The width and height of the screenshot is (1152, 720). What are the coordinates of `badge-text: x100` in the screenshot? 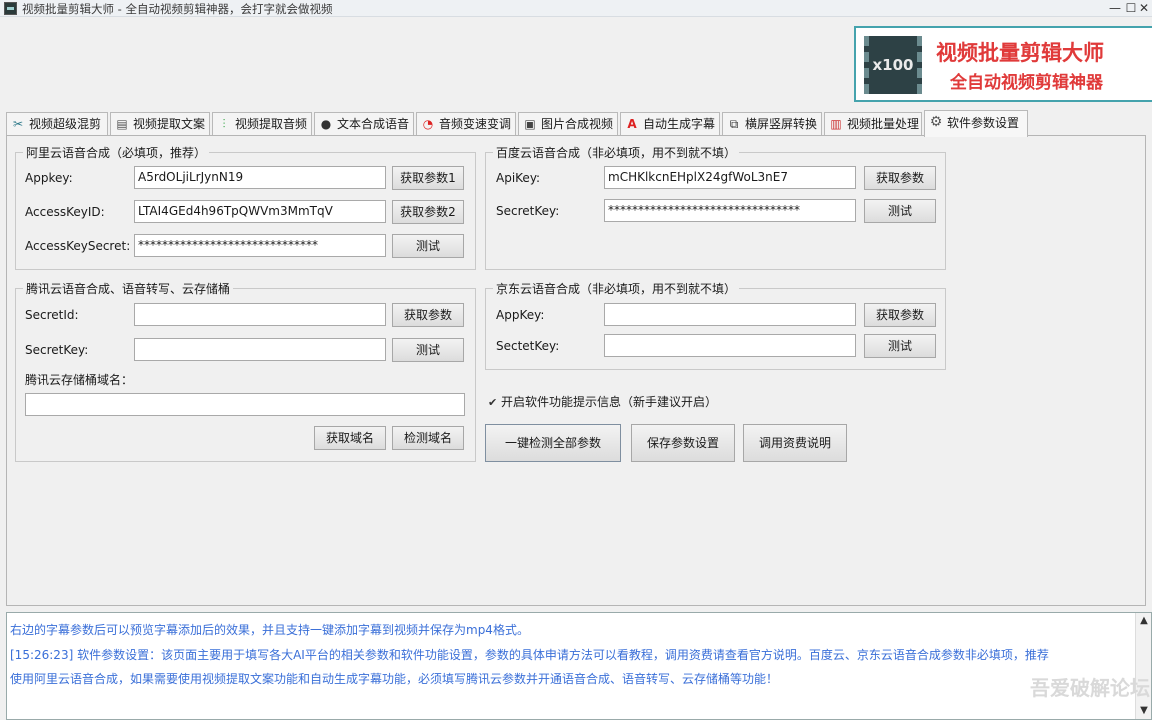 It's located at (893, 65).